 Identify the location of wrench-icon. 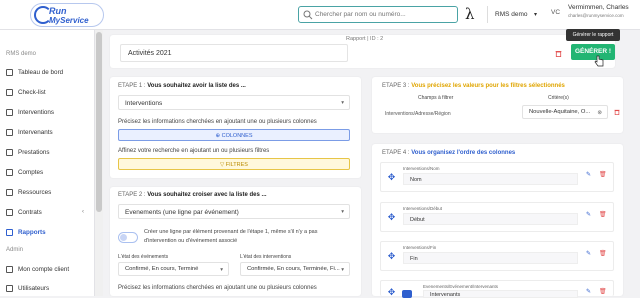
(9, 112).